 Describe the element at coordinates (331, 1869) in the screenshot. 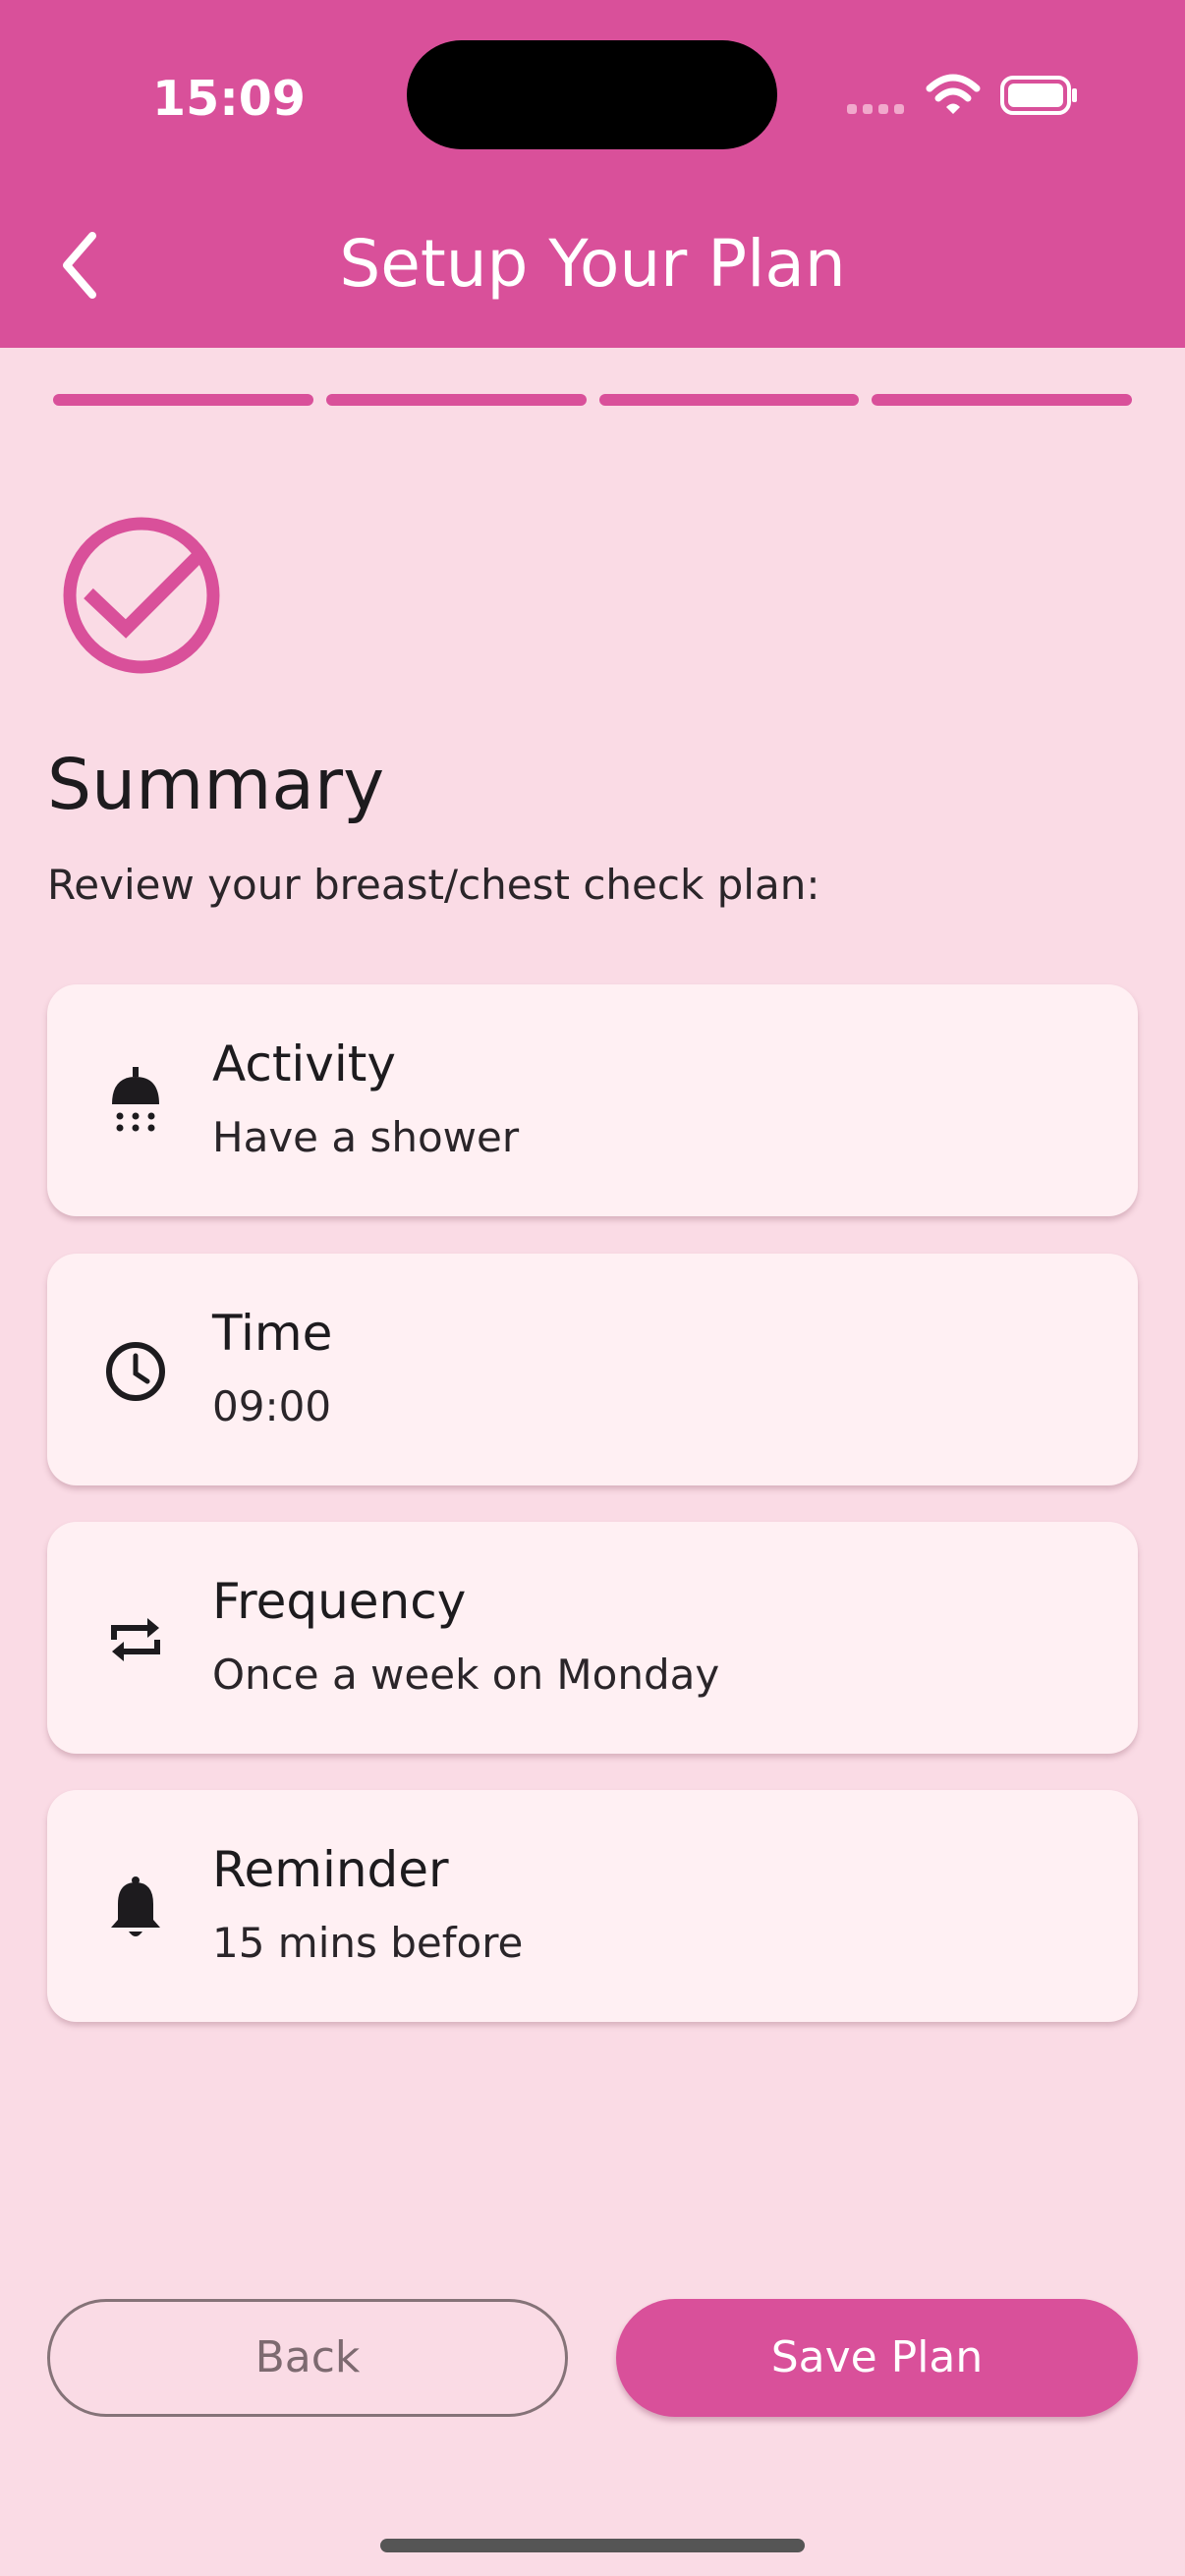

I see `card-title: Reminder` at that location.